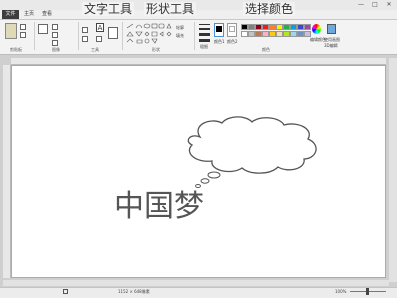 This screenshot has width=397, height=298. I want to click on group-label-clipboard: 剪贴板, so click(16, 49).